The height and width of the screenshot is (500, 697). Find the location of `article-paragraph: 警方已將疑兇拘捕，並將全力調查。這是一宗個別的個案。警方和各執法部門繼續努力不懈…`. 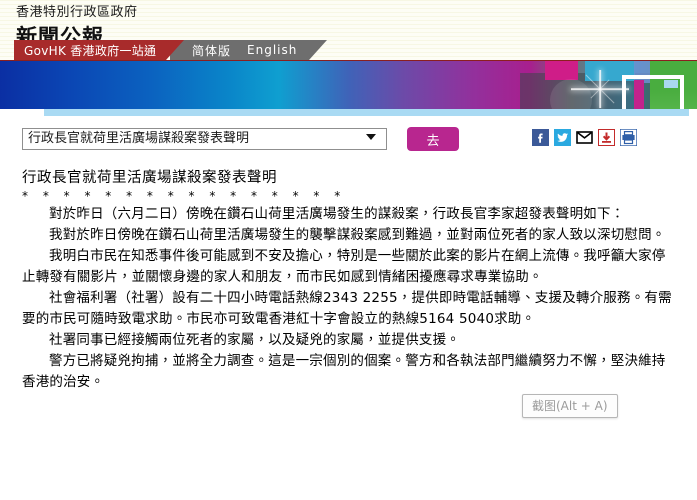

article-paragraph: 警方已將疑兇拘捕，並將全力調查。這是一宗個別的個案。警方和各執法部門繼續努力不懈… is located at coordinates (344, 371).